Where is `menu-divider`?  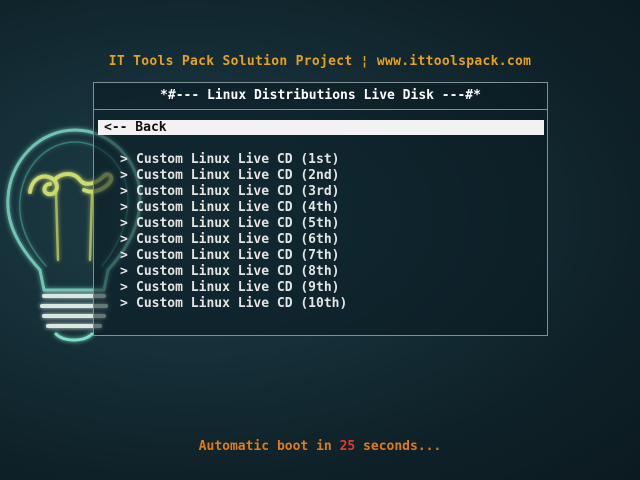 menu-divider is located at coordinates (320, 109).